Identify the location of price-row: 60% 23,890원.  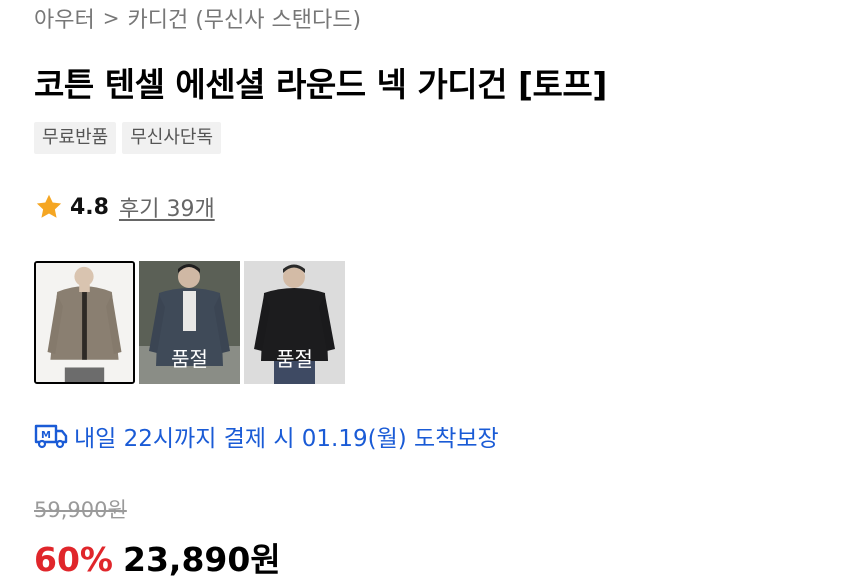
(157, 557).